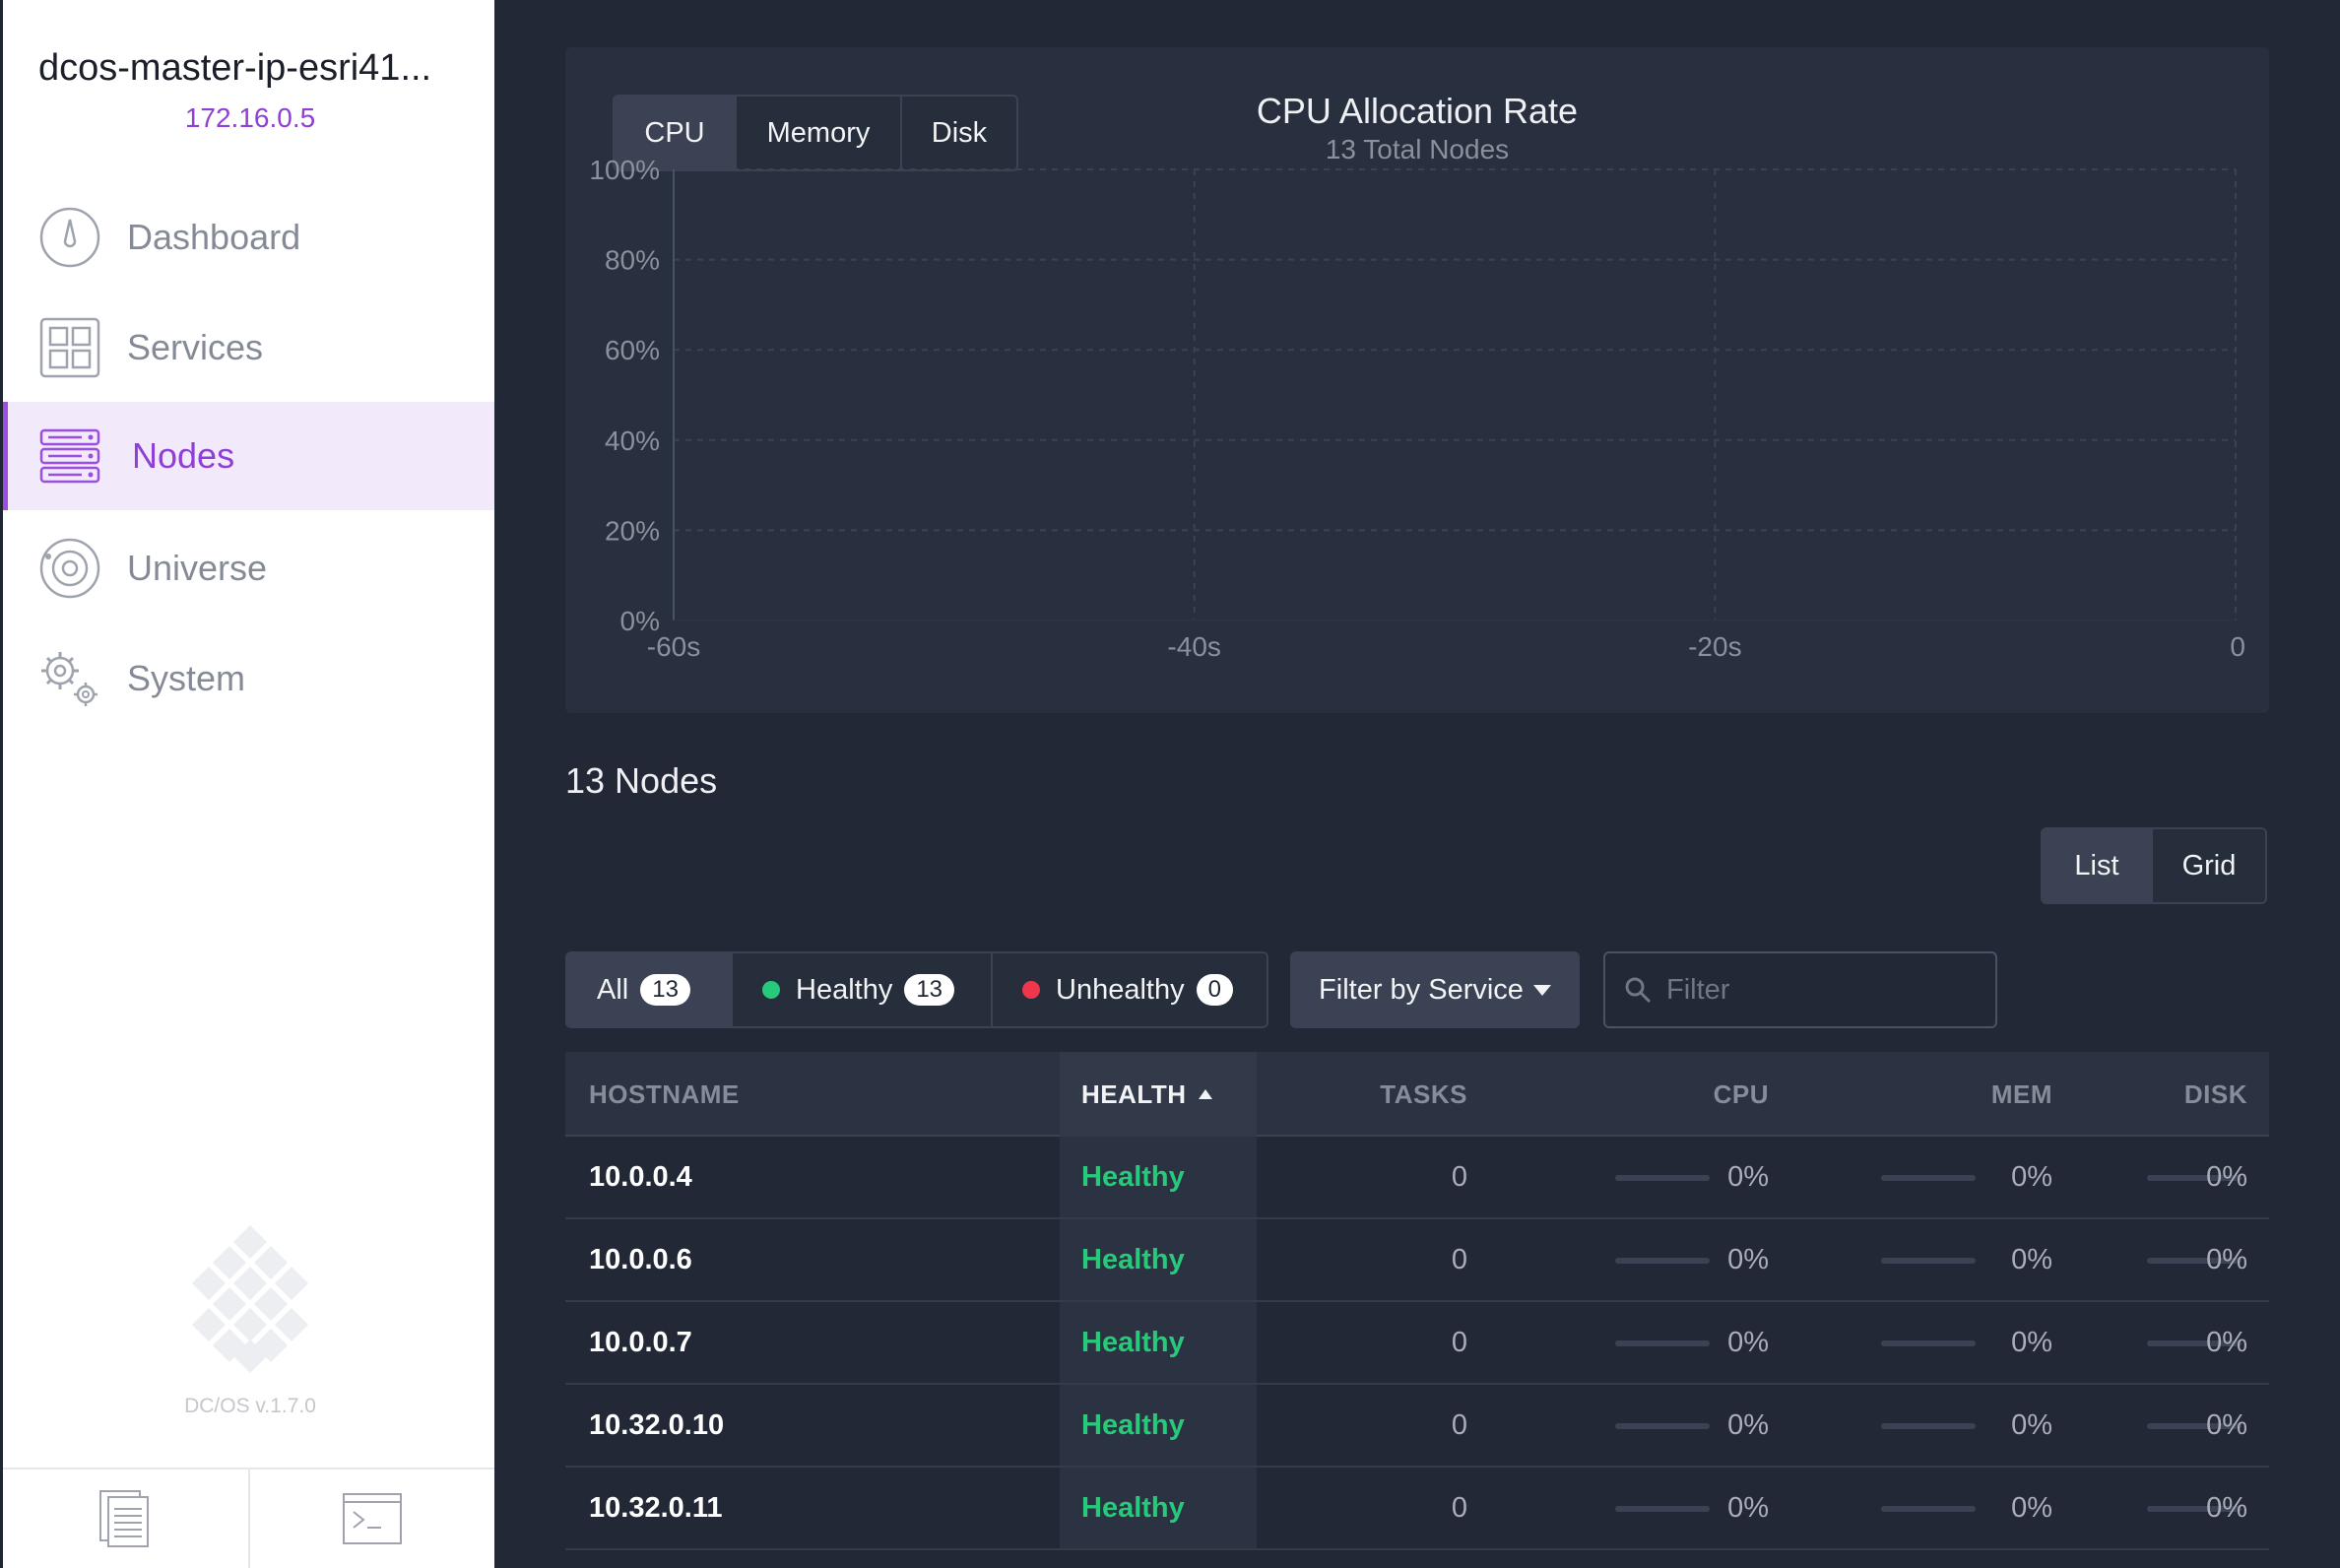  Describe the element at coordinates (248, 678) in the screenshot. I see `sidebar-item-system: System` at that location.